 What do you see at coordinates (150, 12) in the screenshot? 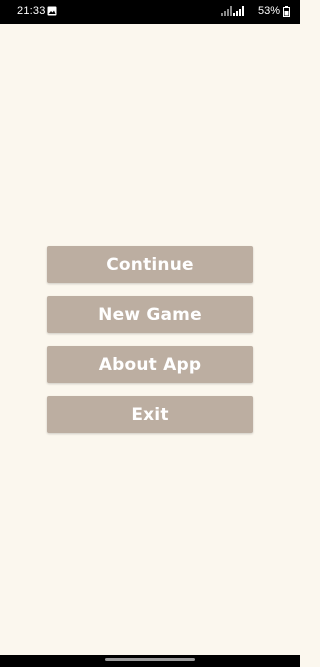
I see `status-bar: 21:33 53%` at bounding box center [150, 12].